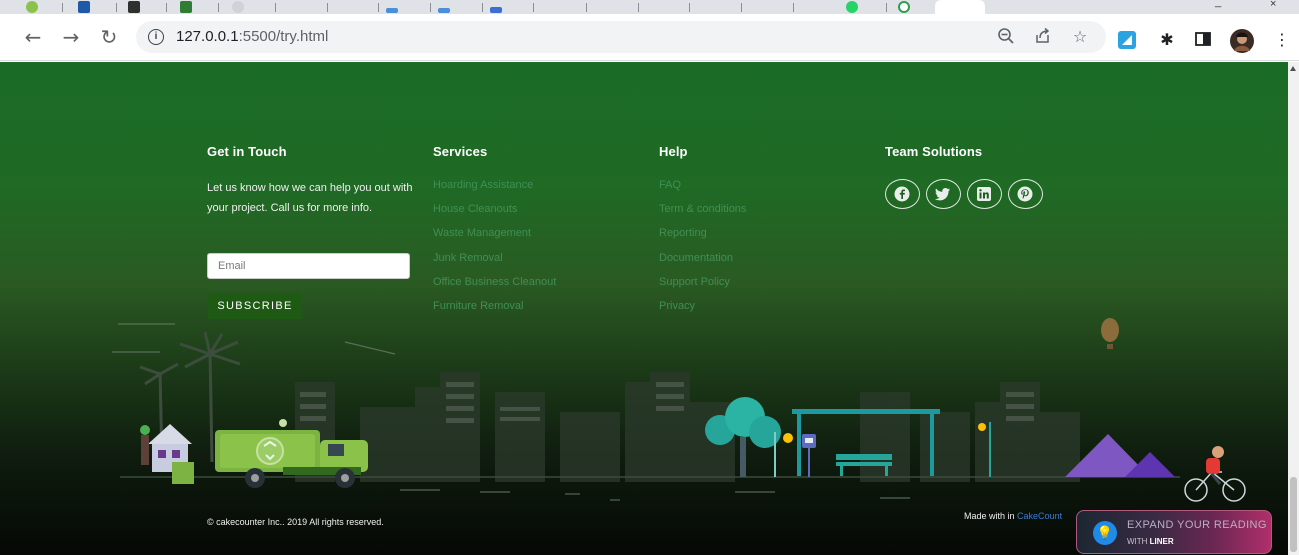 The width and height of the screenshot is (1299, 555). I want to click on active-tab, so click(960, 7).